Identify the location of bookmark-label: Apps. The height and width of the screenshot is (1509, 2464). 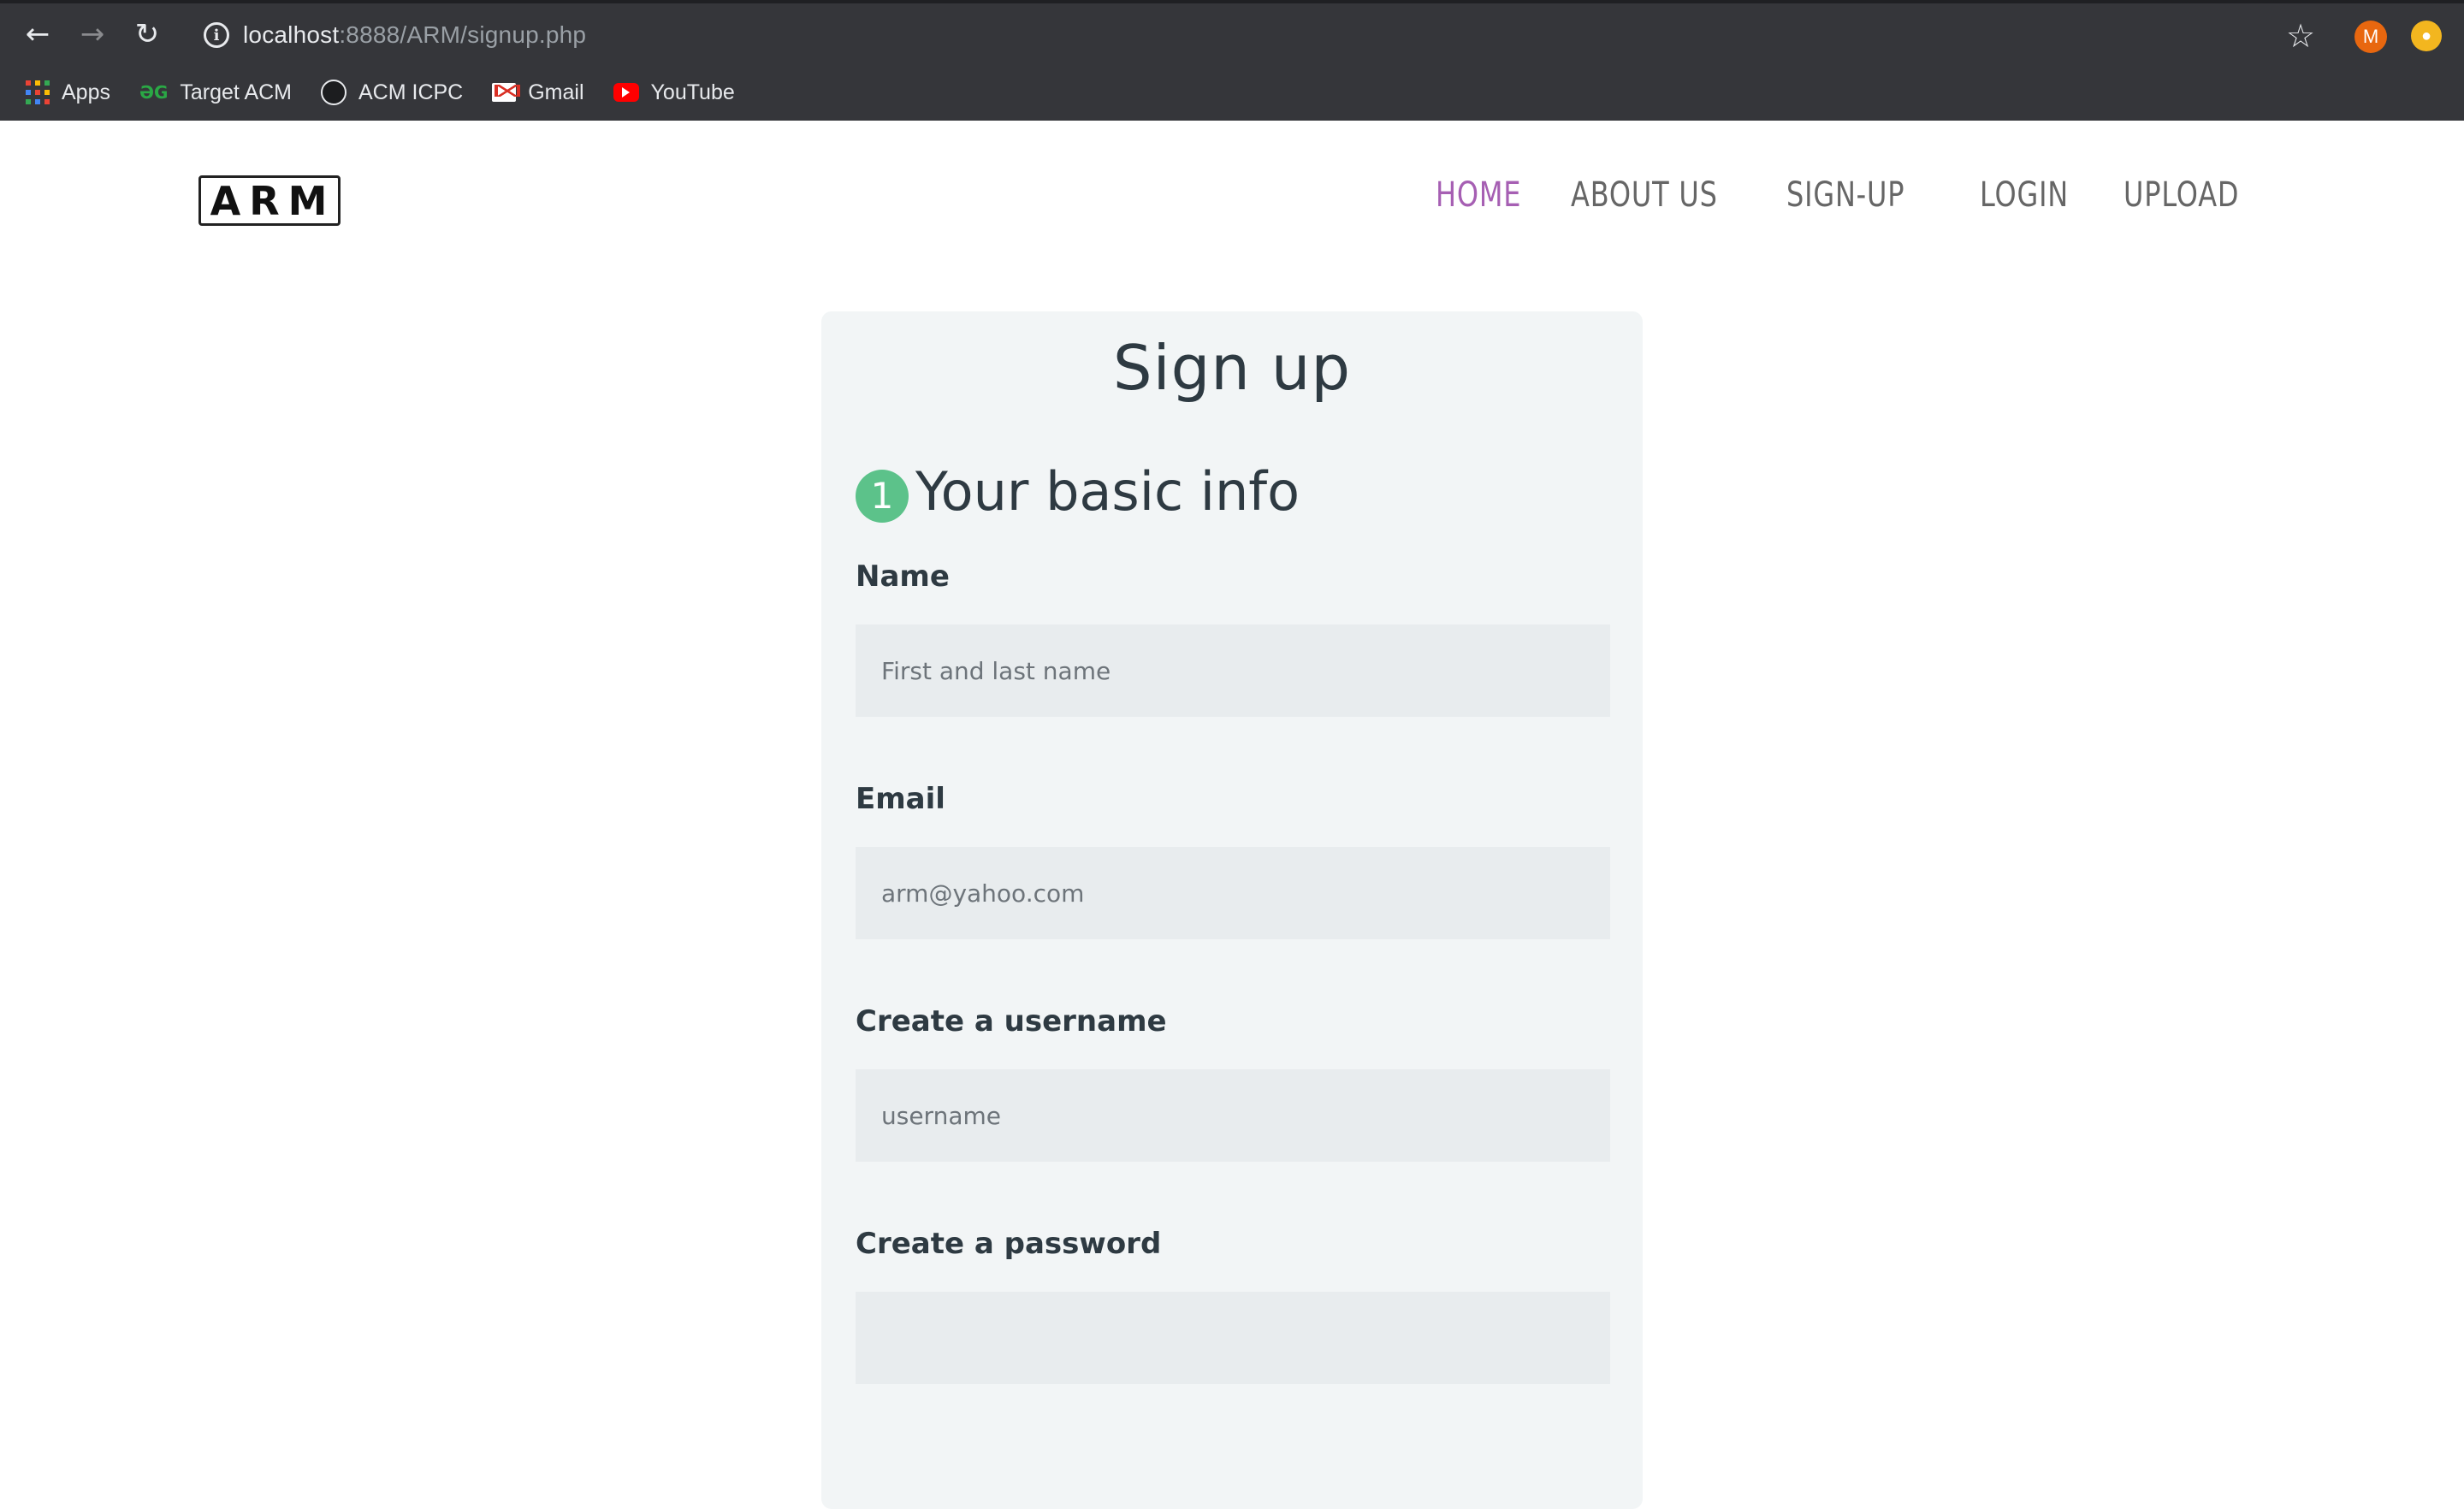
(86, 92).